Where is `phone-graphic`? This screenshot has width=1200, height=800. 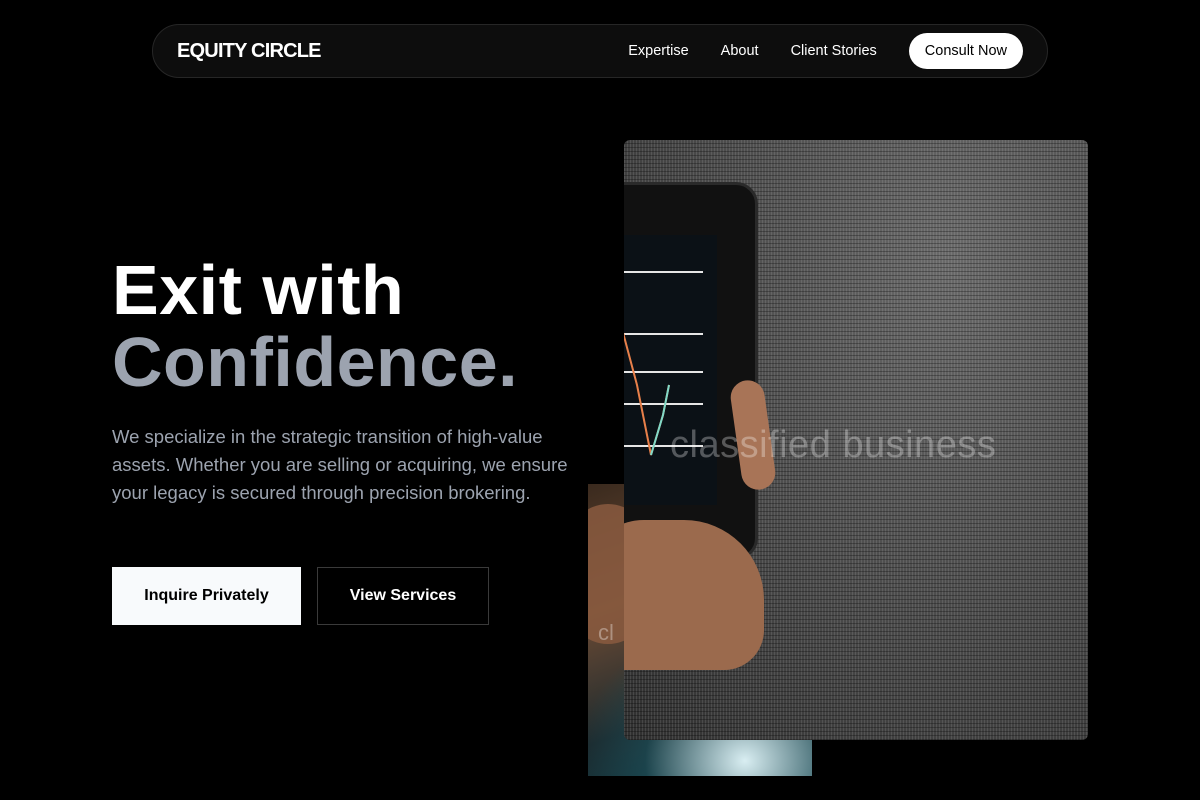 phone-graphic is located at coordinates (691, 371).